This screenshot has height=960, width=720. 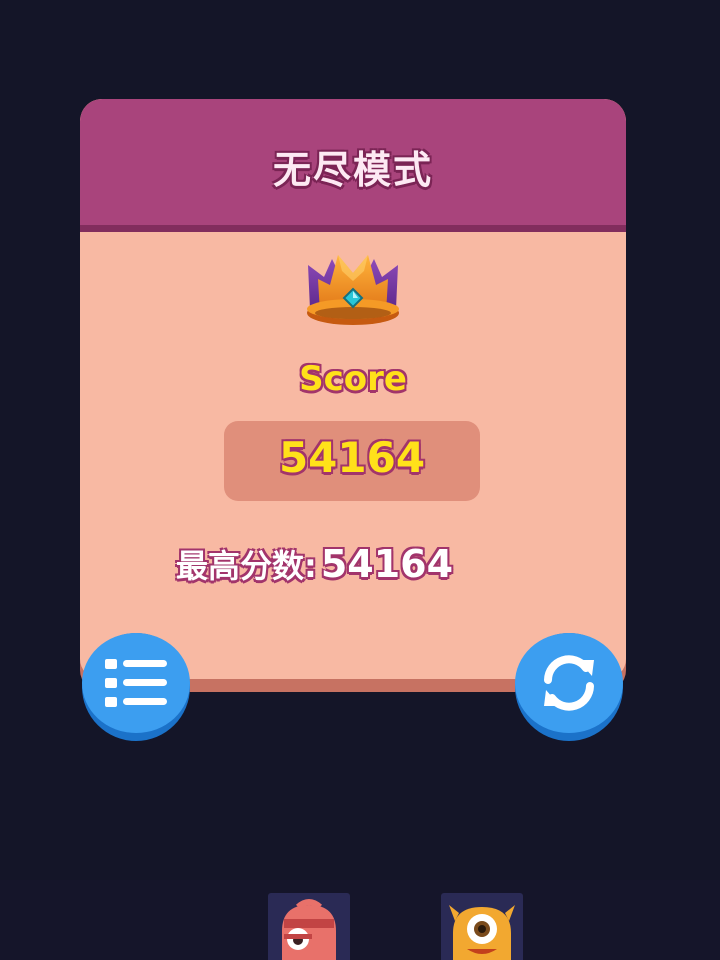 What do you see at coordinates (352, 457) in the screenshot?
I see `score-value: 54164` at bounding box center [352, 457].